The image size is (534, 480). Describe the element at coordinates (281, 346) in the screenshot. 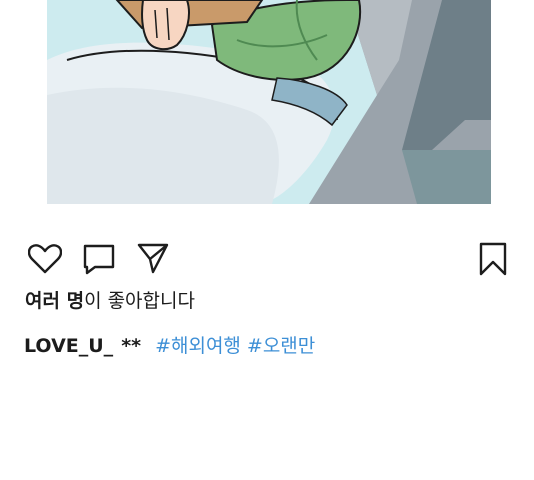

I see `hashtag-link: #오랜만` at that location.